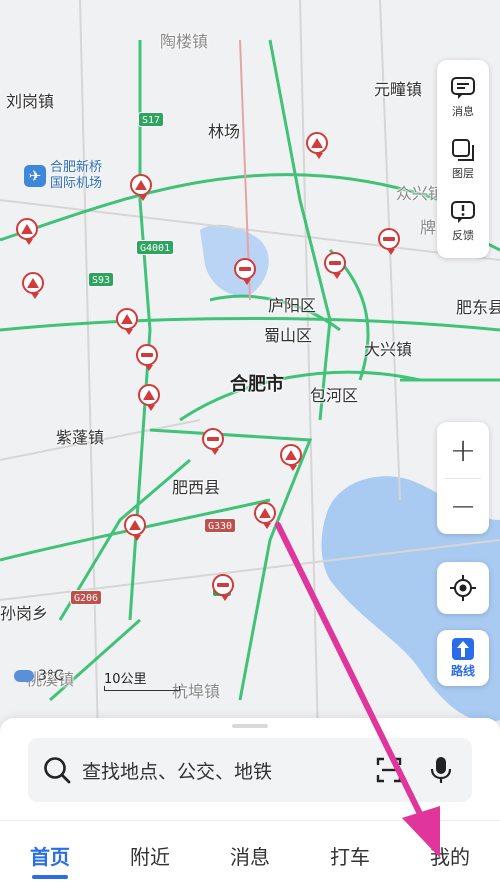  I want to click on layers-button: 图层, so click(463, 159).